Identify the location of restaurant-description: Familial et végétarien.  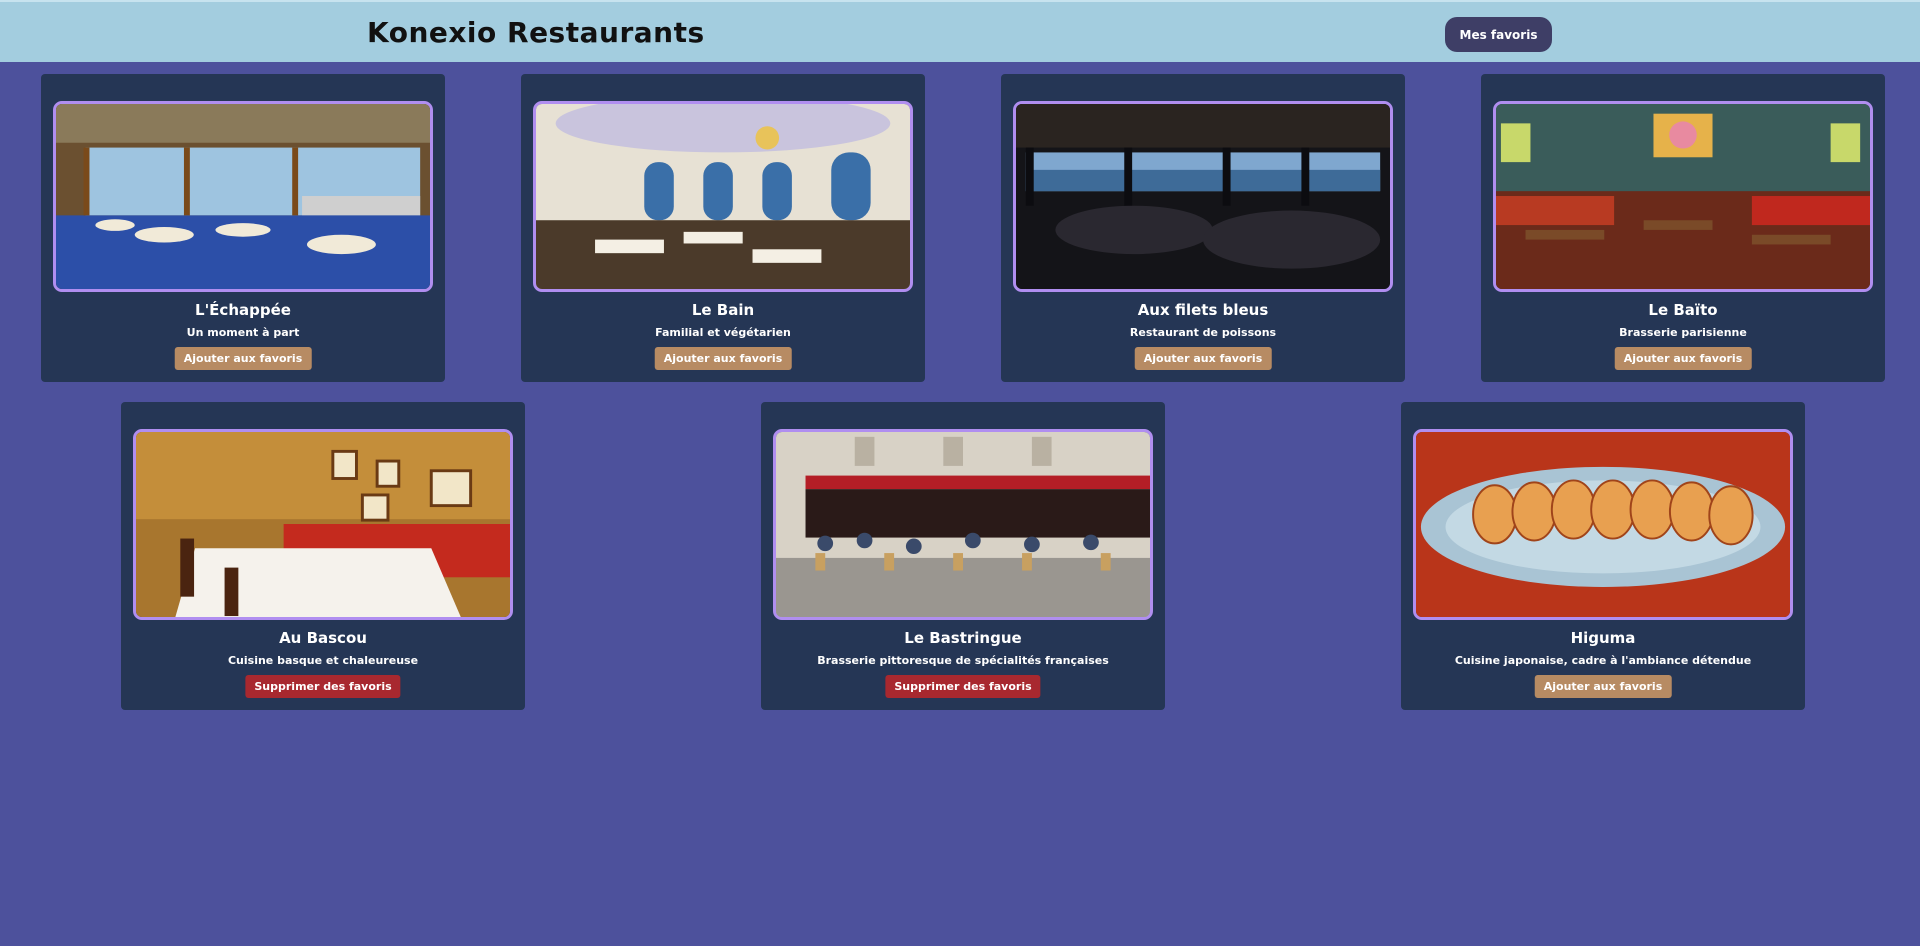
(723, 332).